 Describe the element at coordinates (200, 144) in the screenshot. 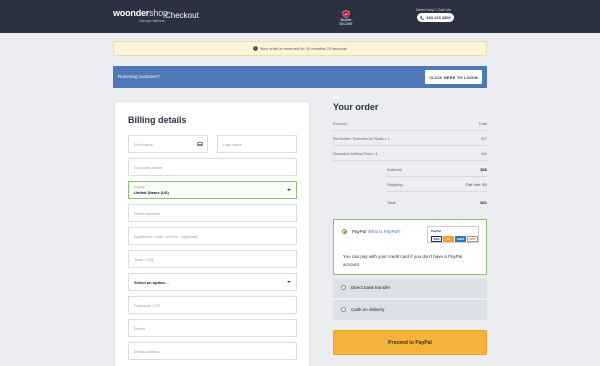

I see `autofill-card-icon` at that location.